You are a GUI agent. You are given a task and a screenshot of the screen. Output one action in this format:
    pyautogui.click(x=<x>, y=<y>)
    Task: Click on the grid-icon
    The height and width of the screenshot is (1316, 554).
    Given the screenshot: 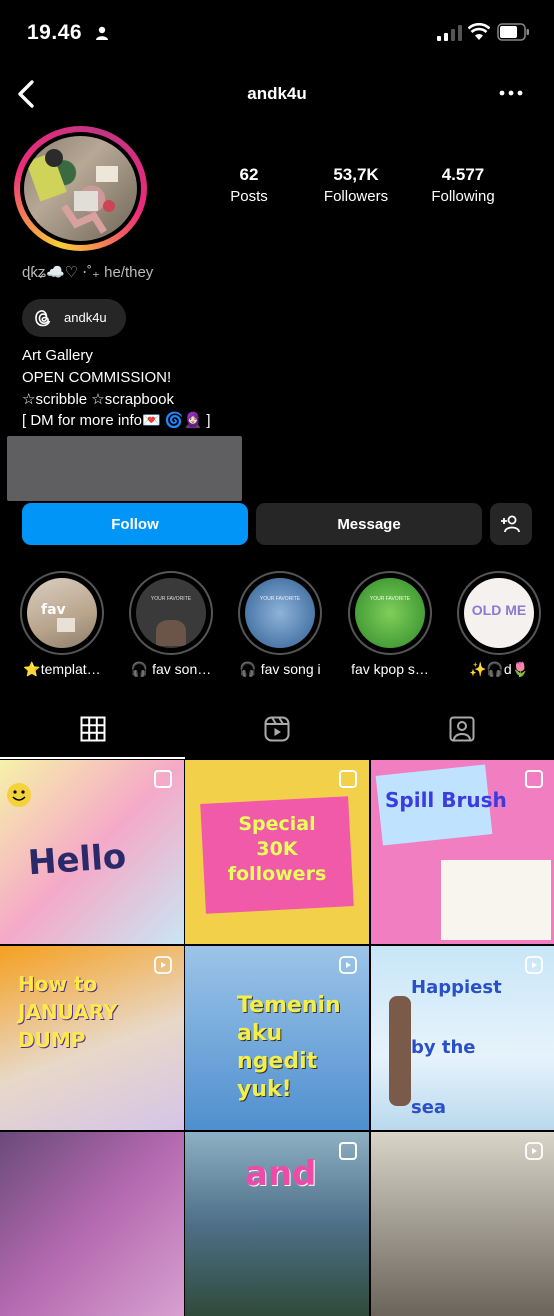 What is the action you would take?
    pyautogui.click(x=93, y=729)
    